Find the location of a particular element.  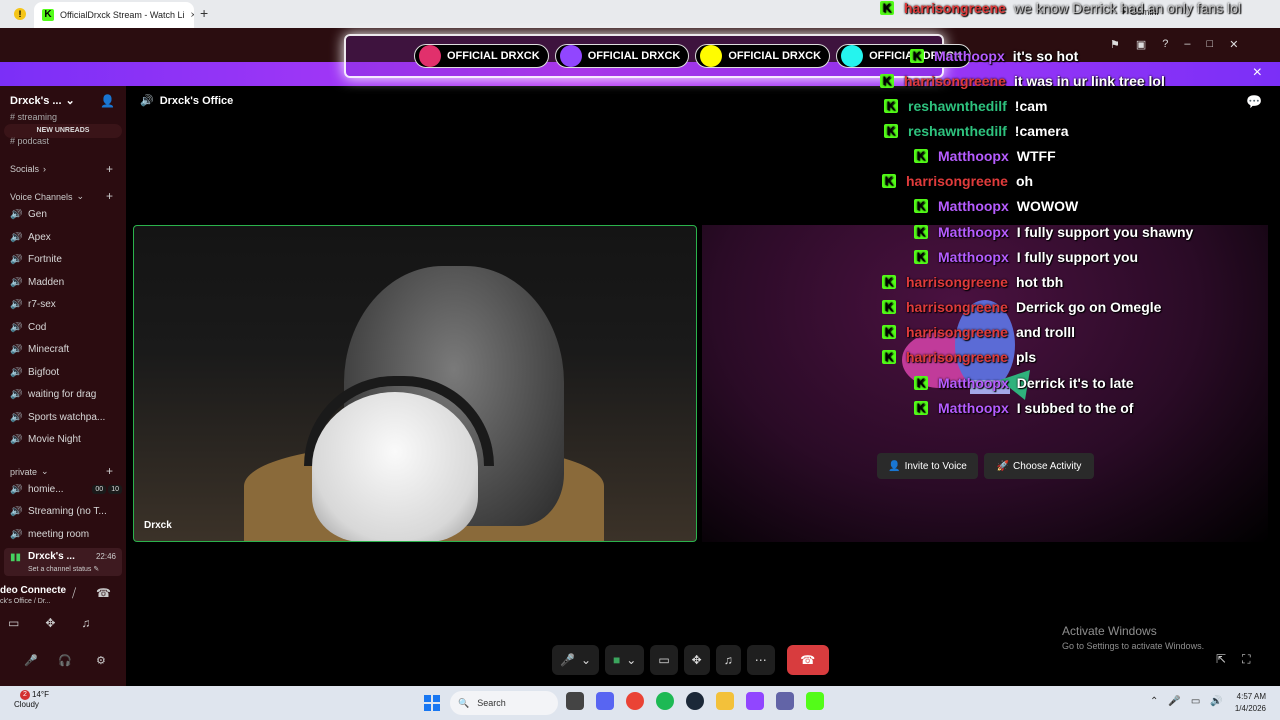

volume-icon: 🔊 is located at coordinates (1216, 701).